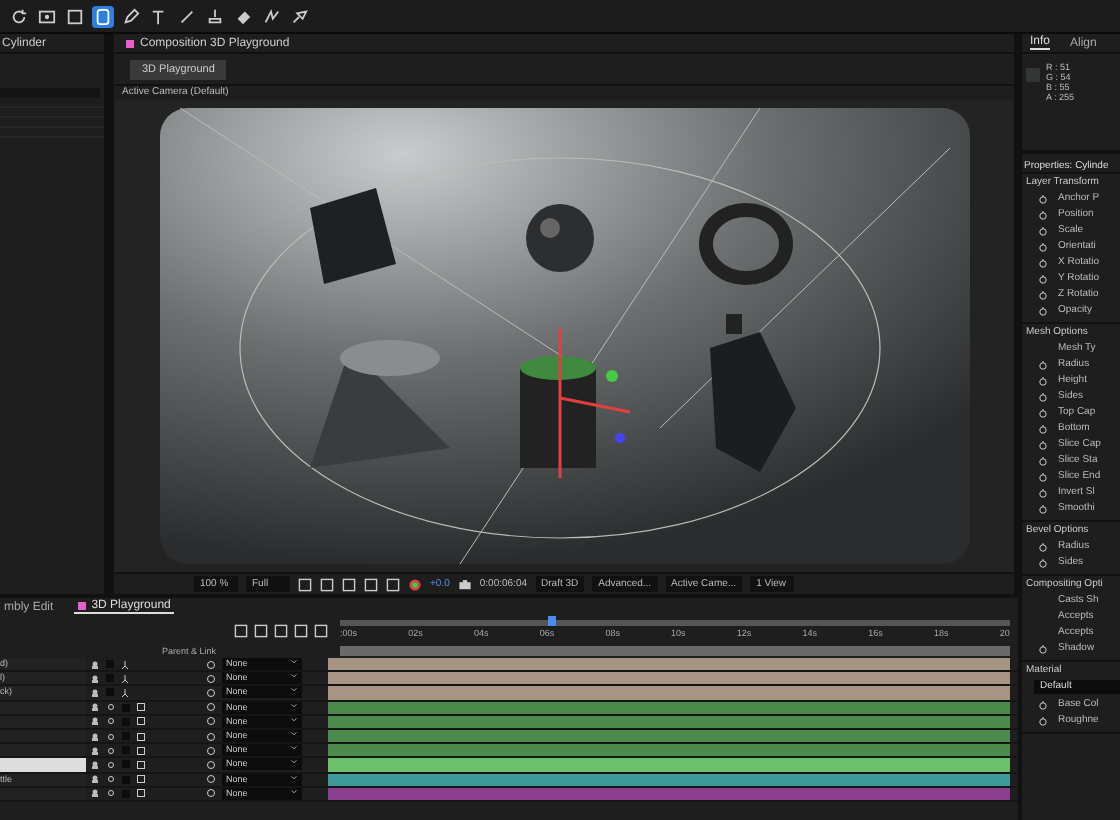 This screenshot has height=820, width=1120. I want to click on playhead, so click(551, 621).